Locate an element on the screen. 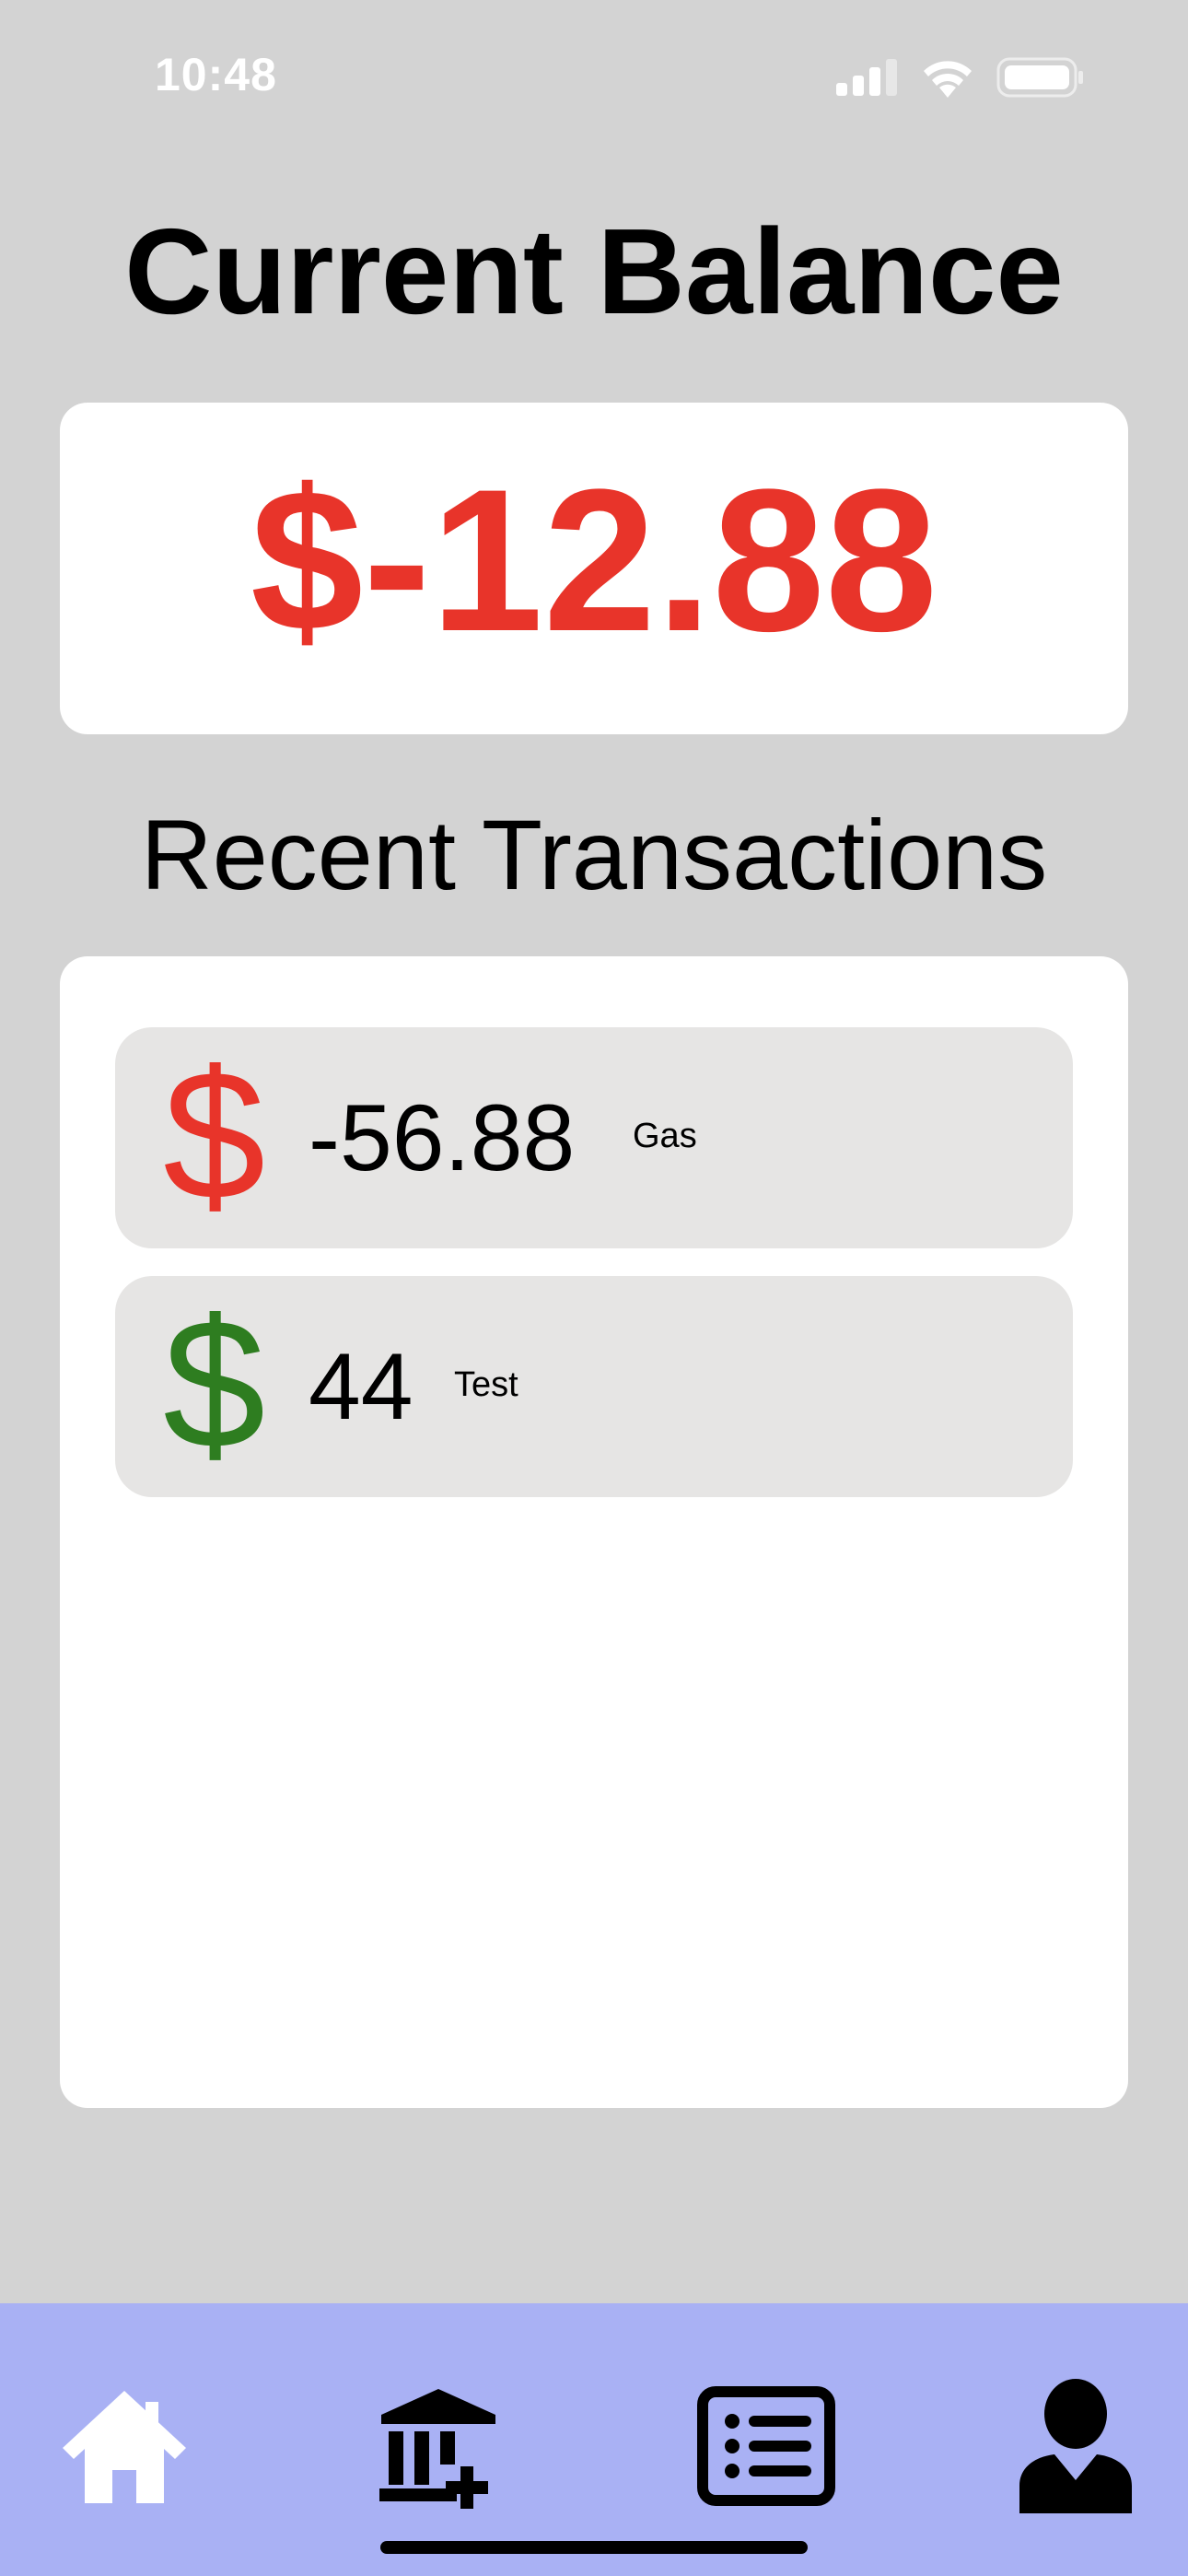 Image resolution: width=1188 pixels, height=2576 pixels. bank-add-icon is located at coordinates (437, 2449).